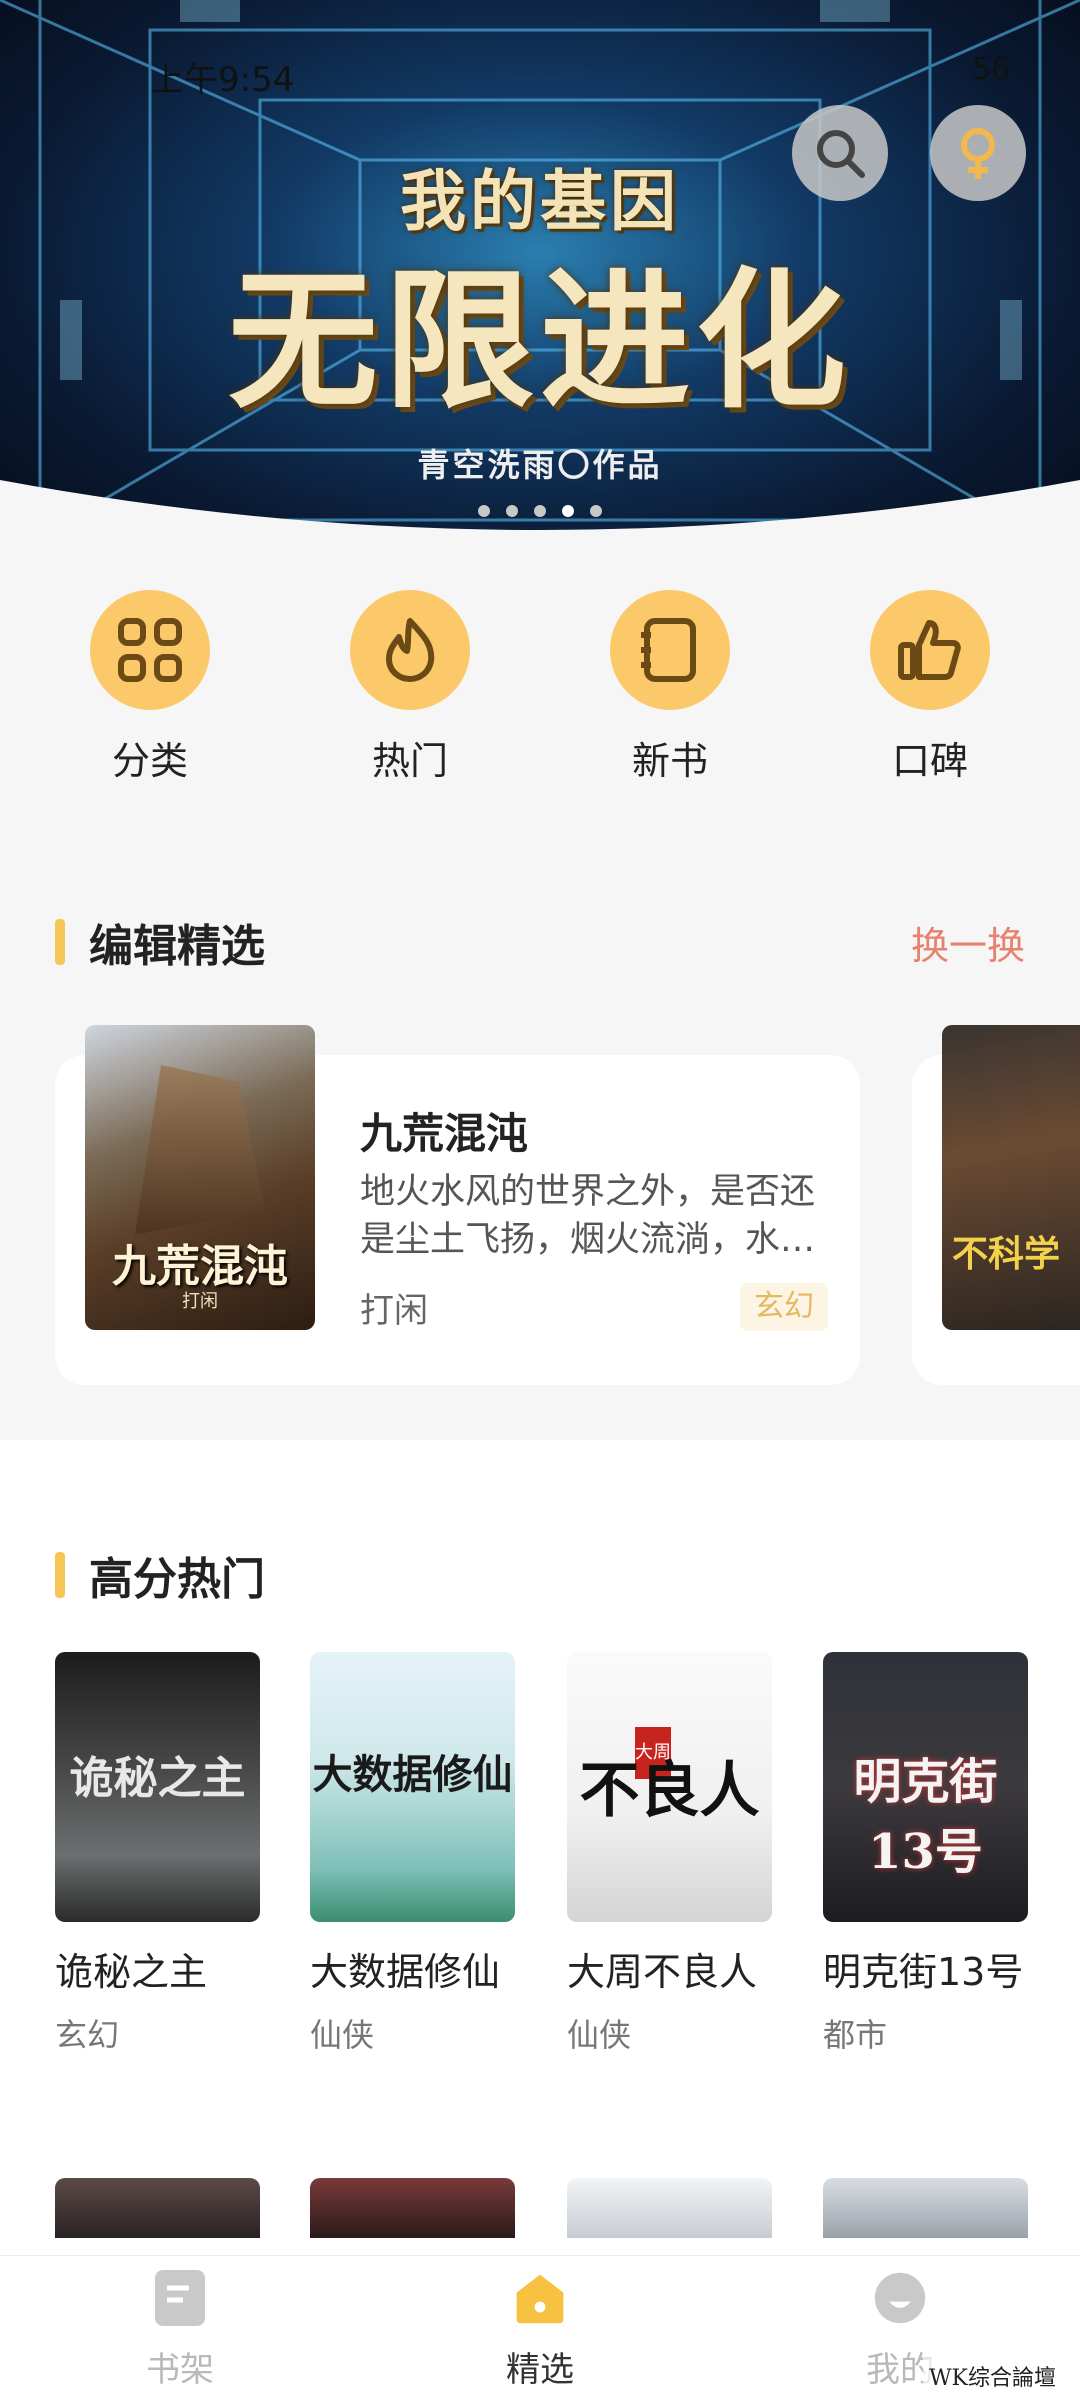 The width and height of the screenshot is (1080, 2400). I want to click on home-icon, so click(540, 2299).